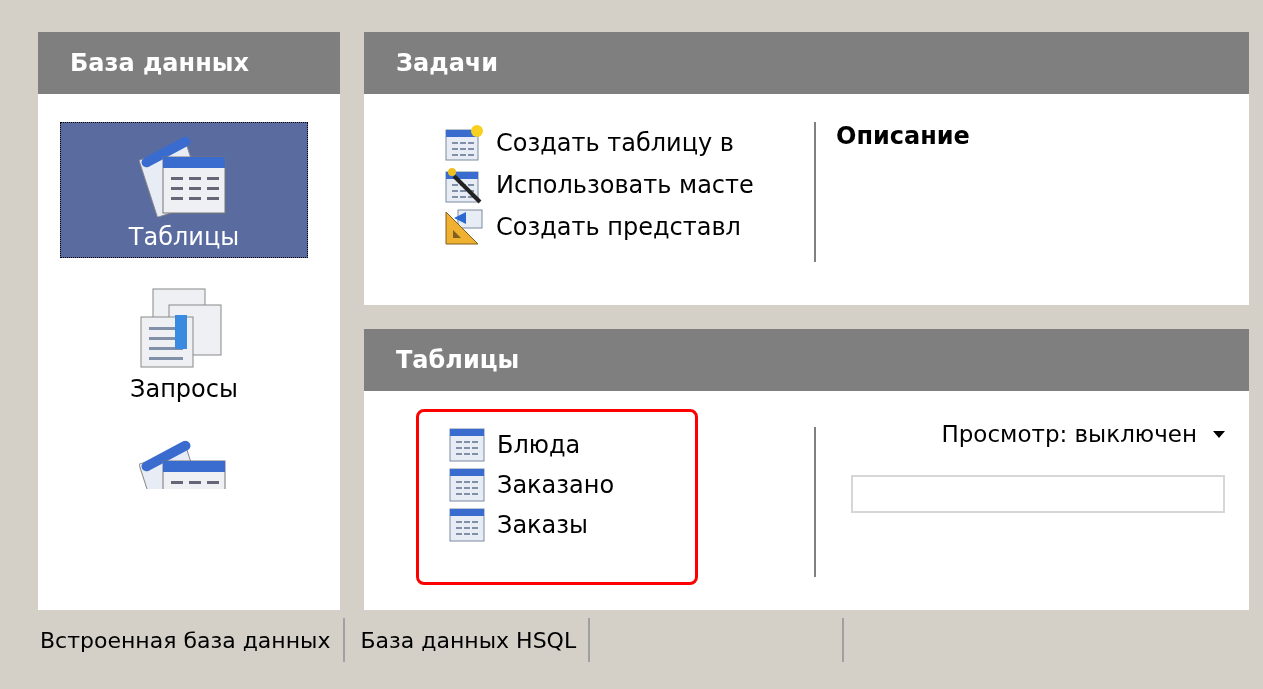 The image size is (1263, 689). What do you see at coordinates (1083, 434) in the screenshot?
I see `preview-dropdown: Просмотр: выключен` at bounding box center [1083, 434].